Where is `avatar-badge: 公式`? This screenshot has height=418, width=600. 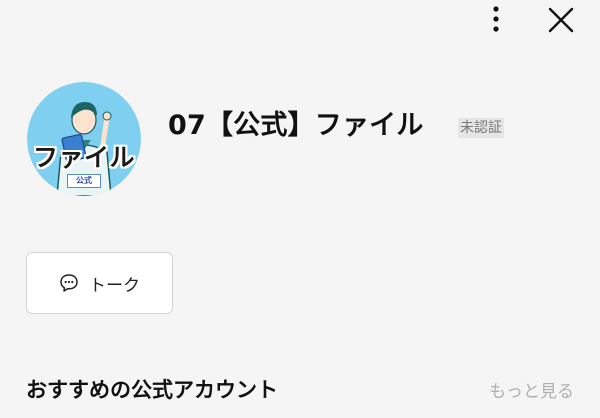 avatar-badge: 公式 is located at coordinates (84, 181).